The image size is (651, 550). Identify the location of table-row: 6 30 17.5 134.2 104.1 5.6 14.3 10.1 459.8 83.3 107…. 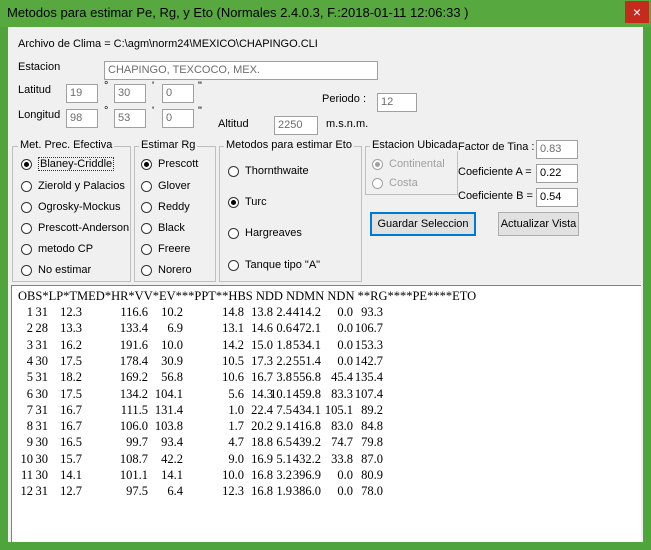
(312, 395).